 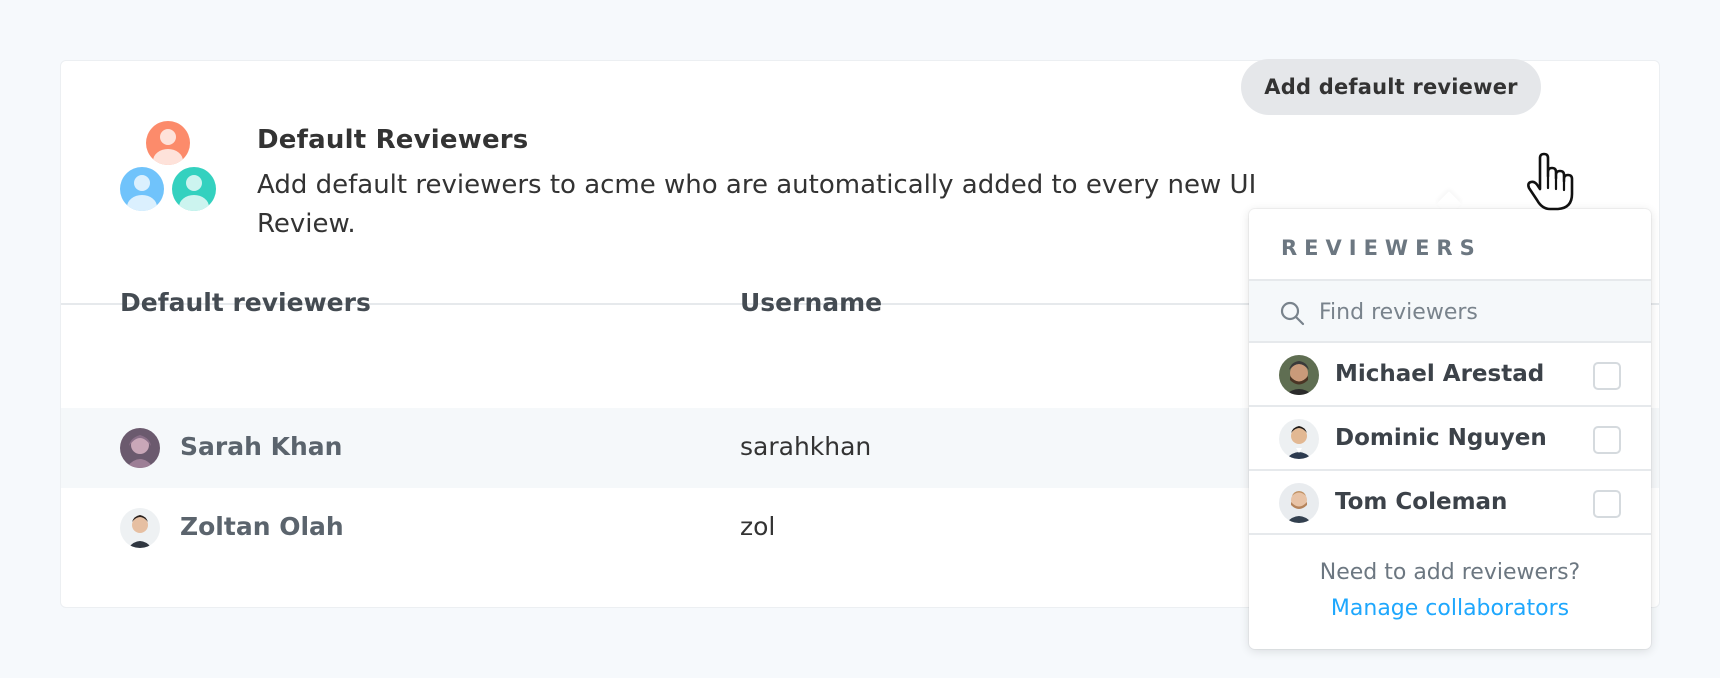 I want to click on column-header-username: Username, so click(x=811, y=302).